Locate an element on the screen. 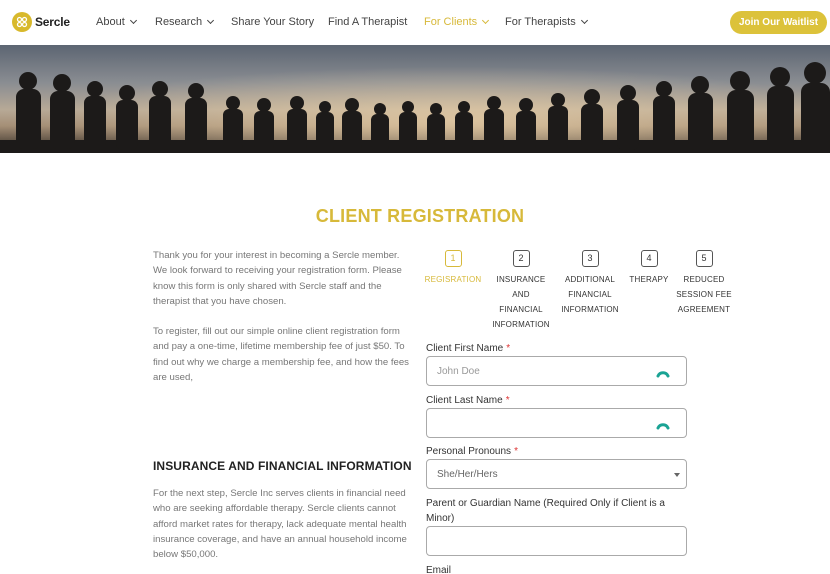  step-reduced-fee: 5 REDUCED SESSION FEE AGREEMENT is located at coordinates (704, 282).